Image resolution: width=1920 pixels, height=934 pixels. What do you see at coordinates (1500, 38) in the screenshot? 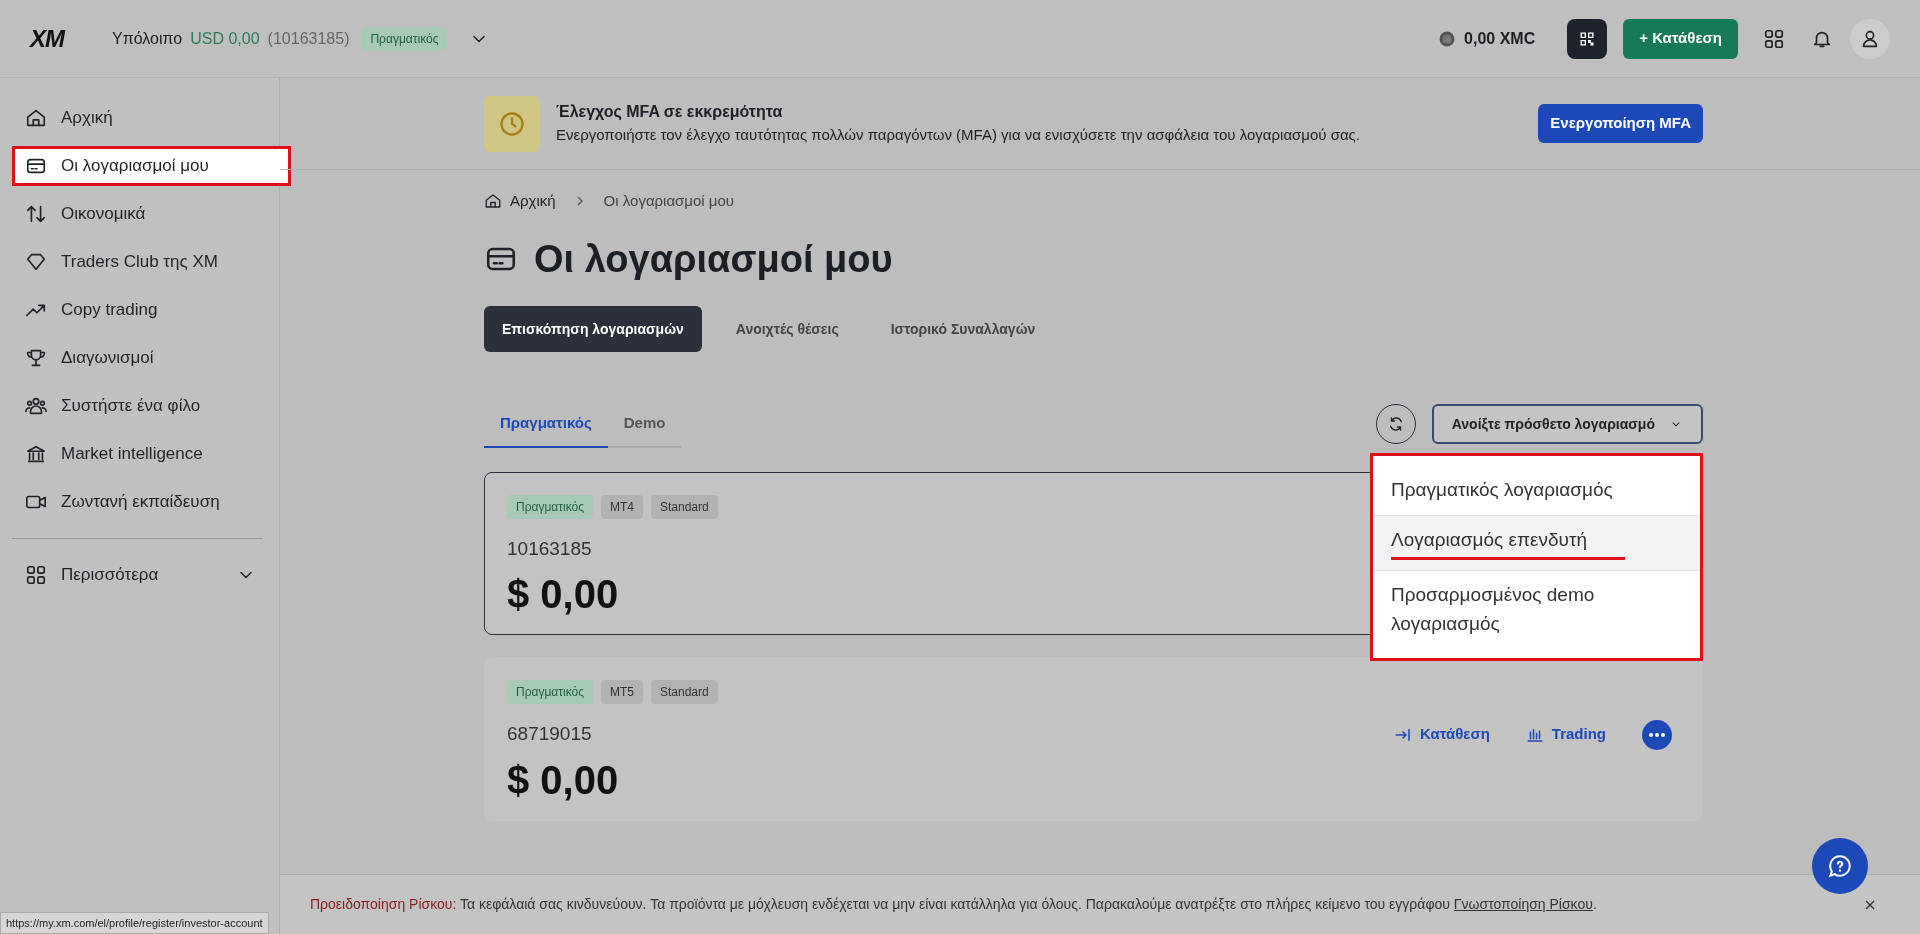
I see `xmc-balance: 0,00 XMC` at bounding box center [1500, 38].